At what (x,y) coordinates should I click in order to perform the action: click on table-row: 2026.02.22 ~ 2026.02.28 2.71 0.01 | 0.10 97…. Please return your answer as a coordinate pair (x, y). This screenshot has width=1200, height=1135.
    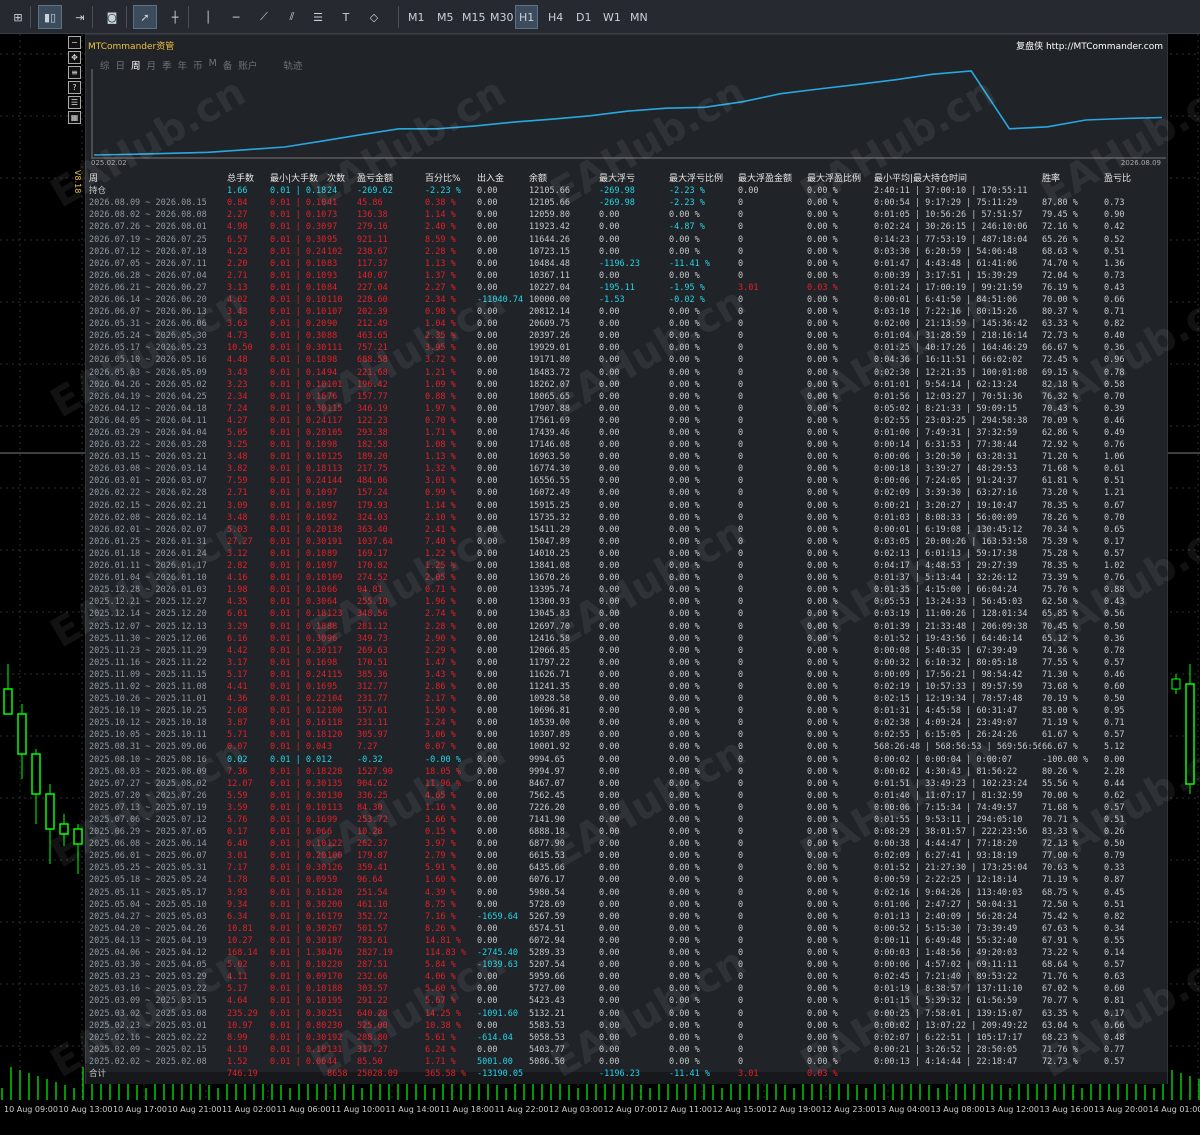
    Looking at the image, I should click on (628, 493).